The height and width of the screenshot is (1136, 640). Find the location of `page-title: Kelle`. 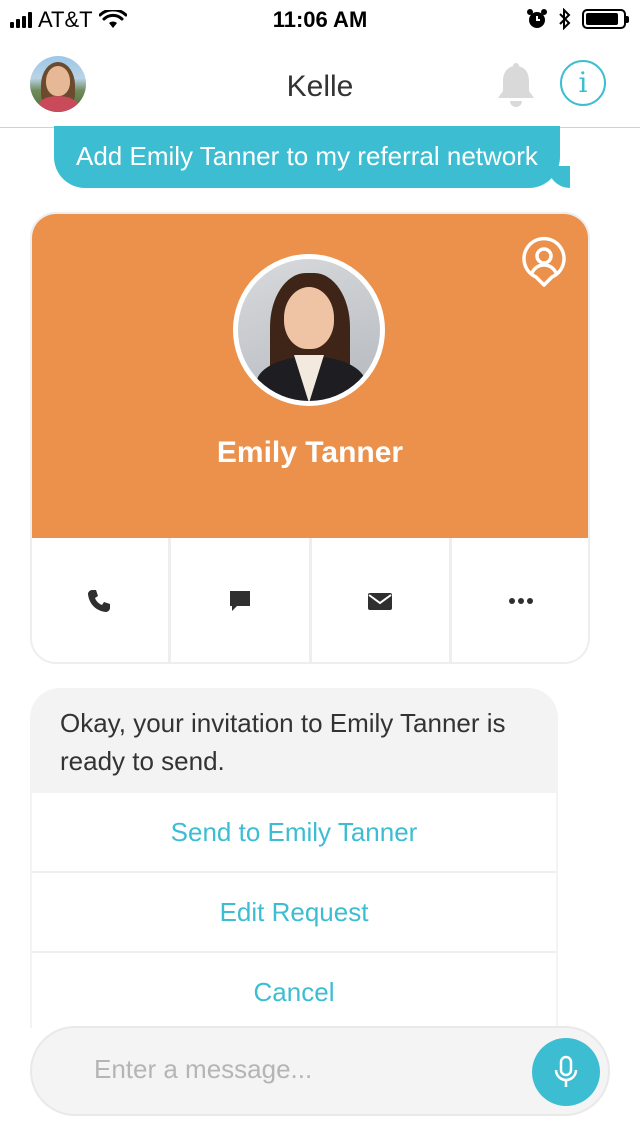

page-title: Kelle is located at coordinates (320, 86).